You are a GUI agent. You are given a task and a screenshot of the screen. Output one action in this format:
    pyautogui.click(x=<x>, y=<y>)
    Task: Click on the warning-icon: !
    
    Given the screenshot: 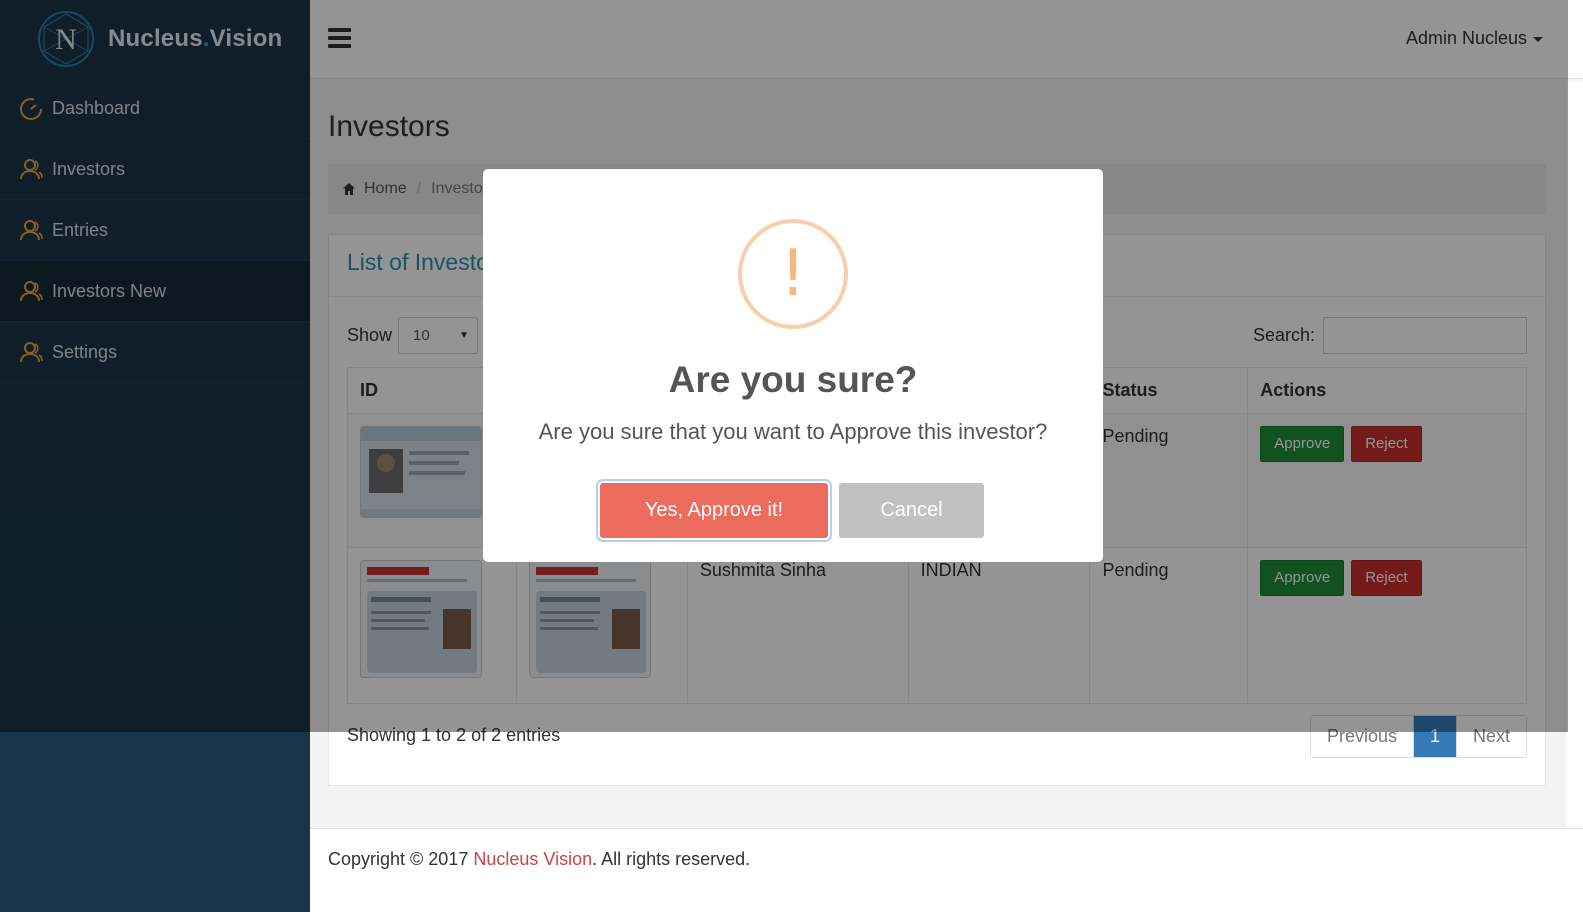 What is the action you would take?
    pyautogui.click(x=793, y=274)
    